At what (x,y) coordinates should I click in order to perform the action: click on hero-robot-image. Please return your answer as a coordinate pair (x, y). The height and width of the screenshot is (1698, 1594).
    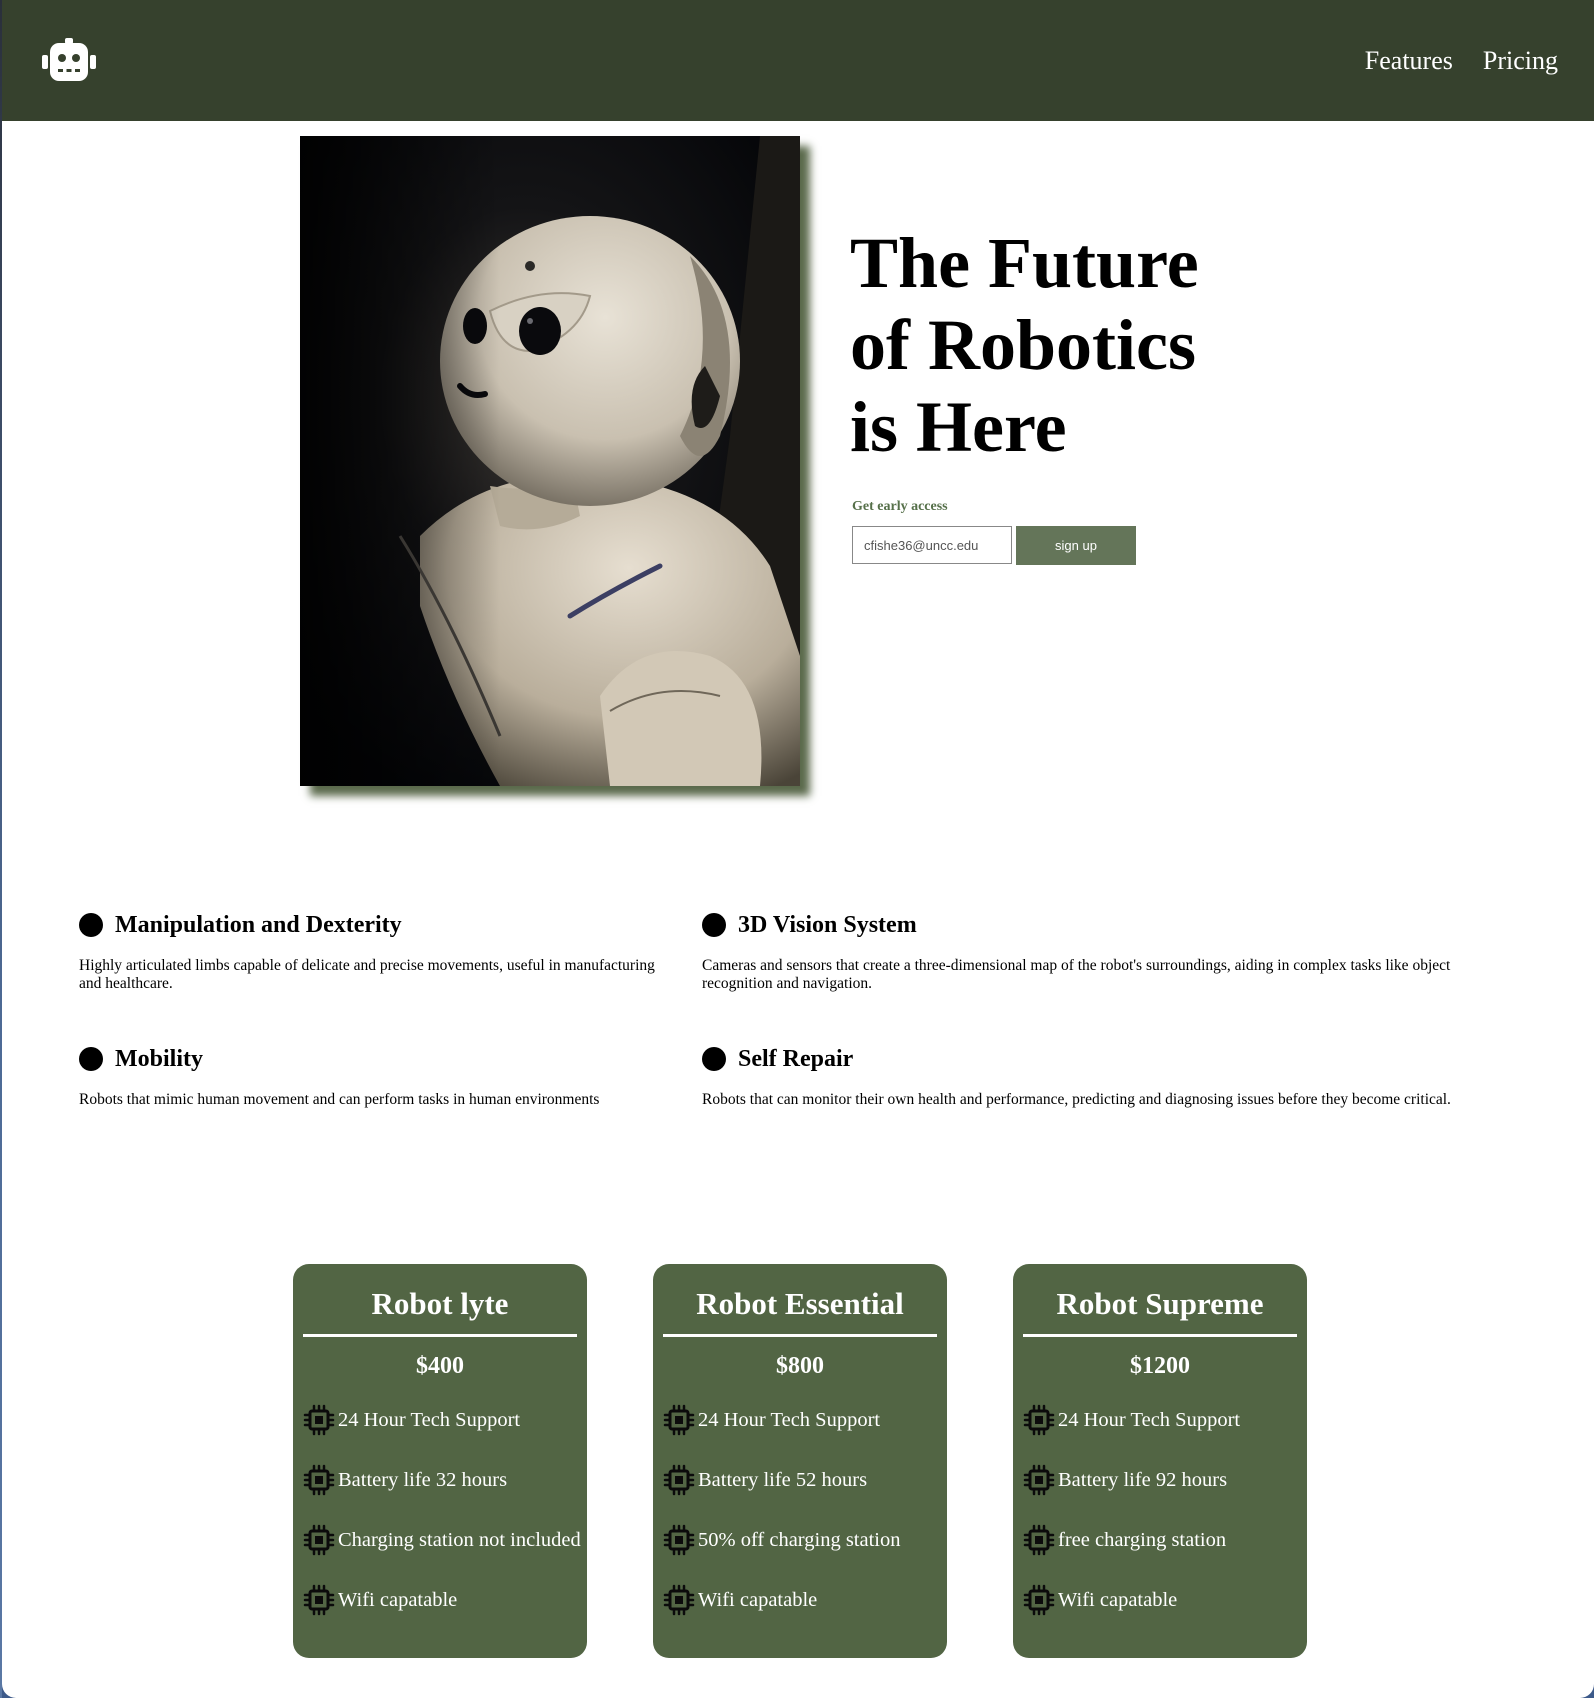
    Looking at the image, I should click on (550, 461).